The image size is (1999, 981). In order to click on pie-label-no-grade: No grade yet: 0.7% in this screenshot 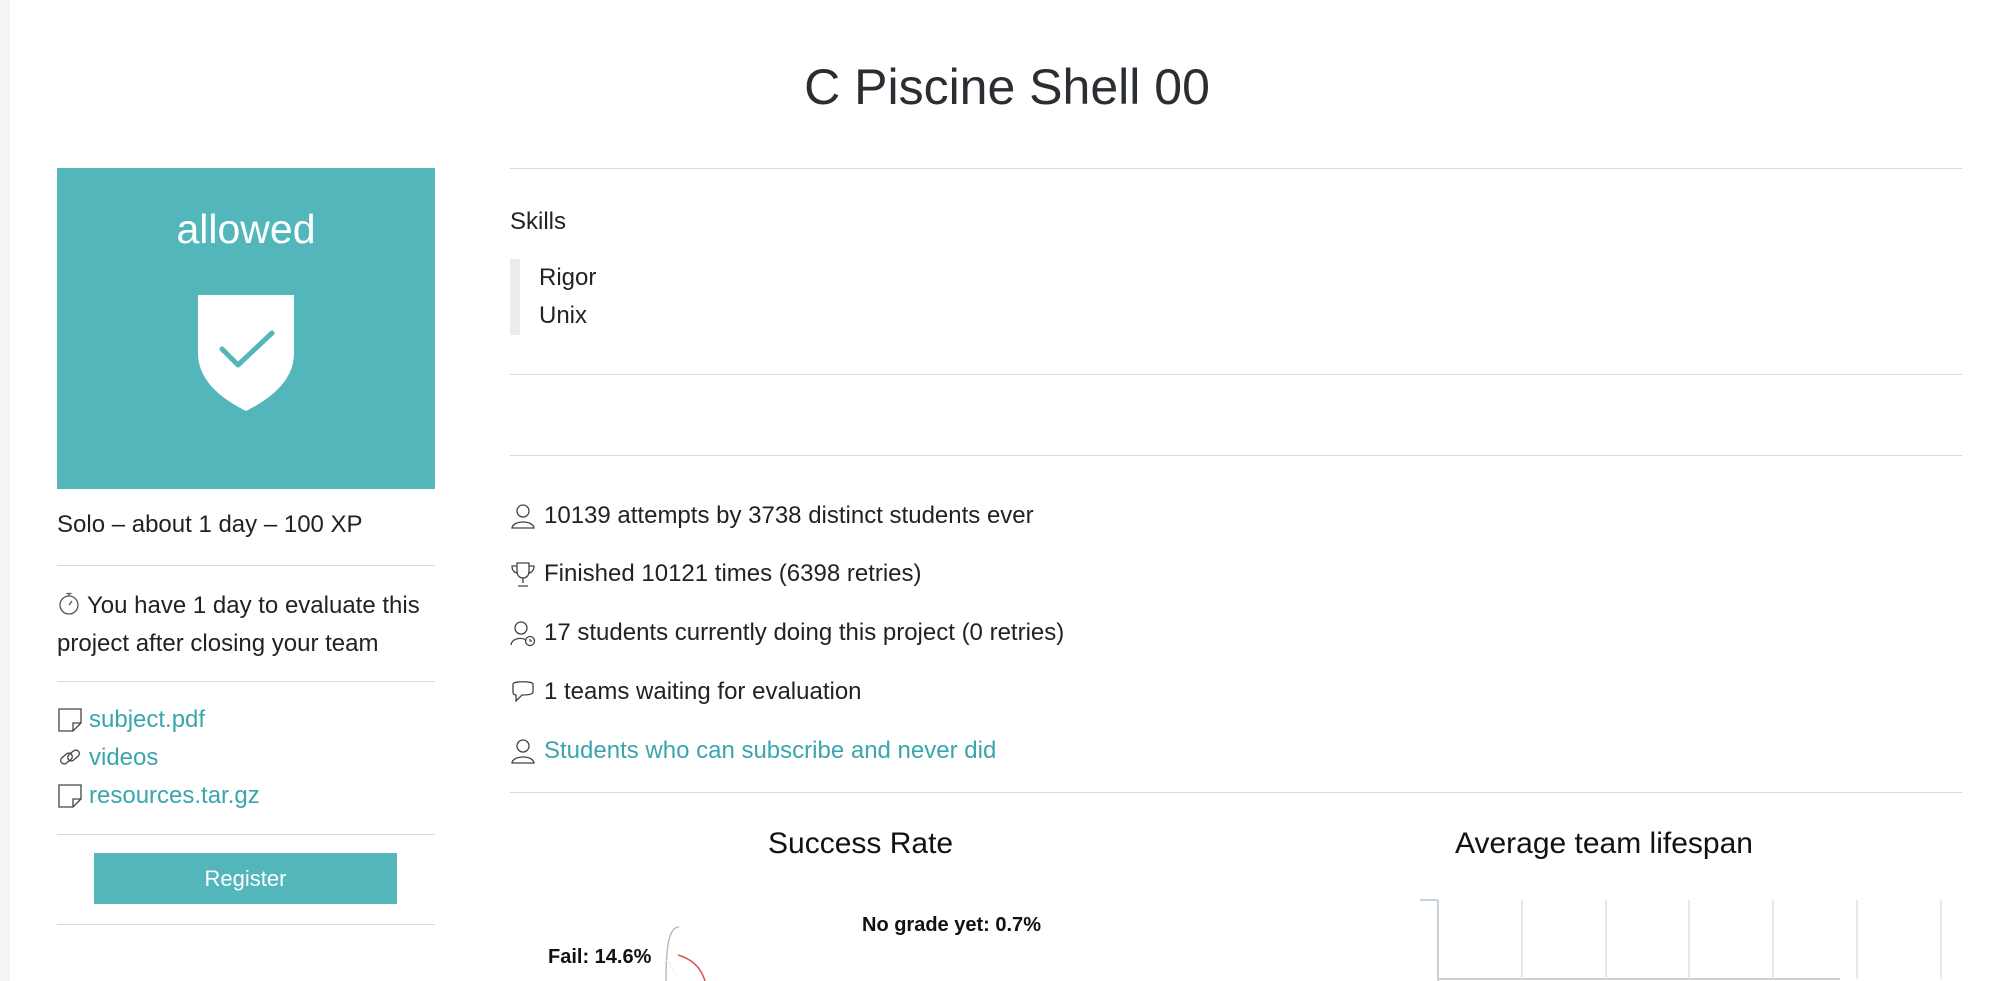, I will do `click(951, 925)`.